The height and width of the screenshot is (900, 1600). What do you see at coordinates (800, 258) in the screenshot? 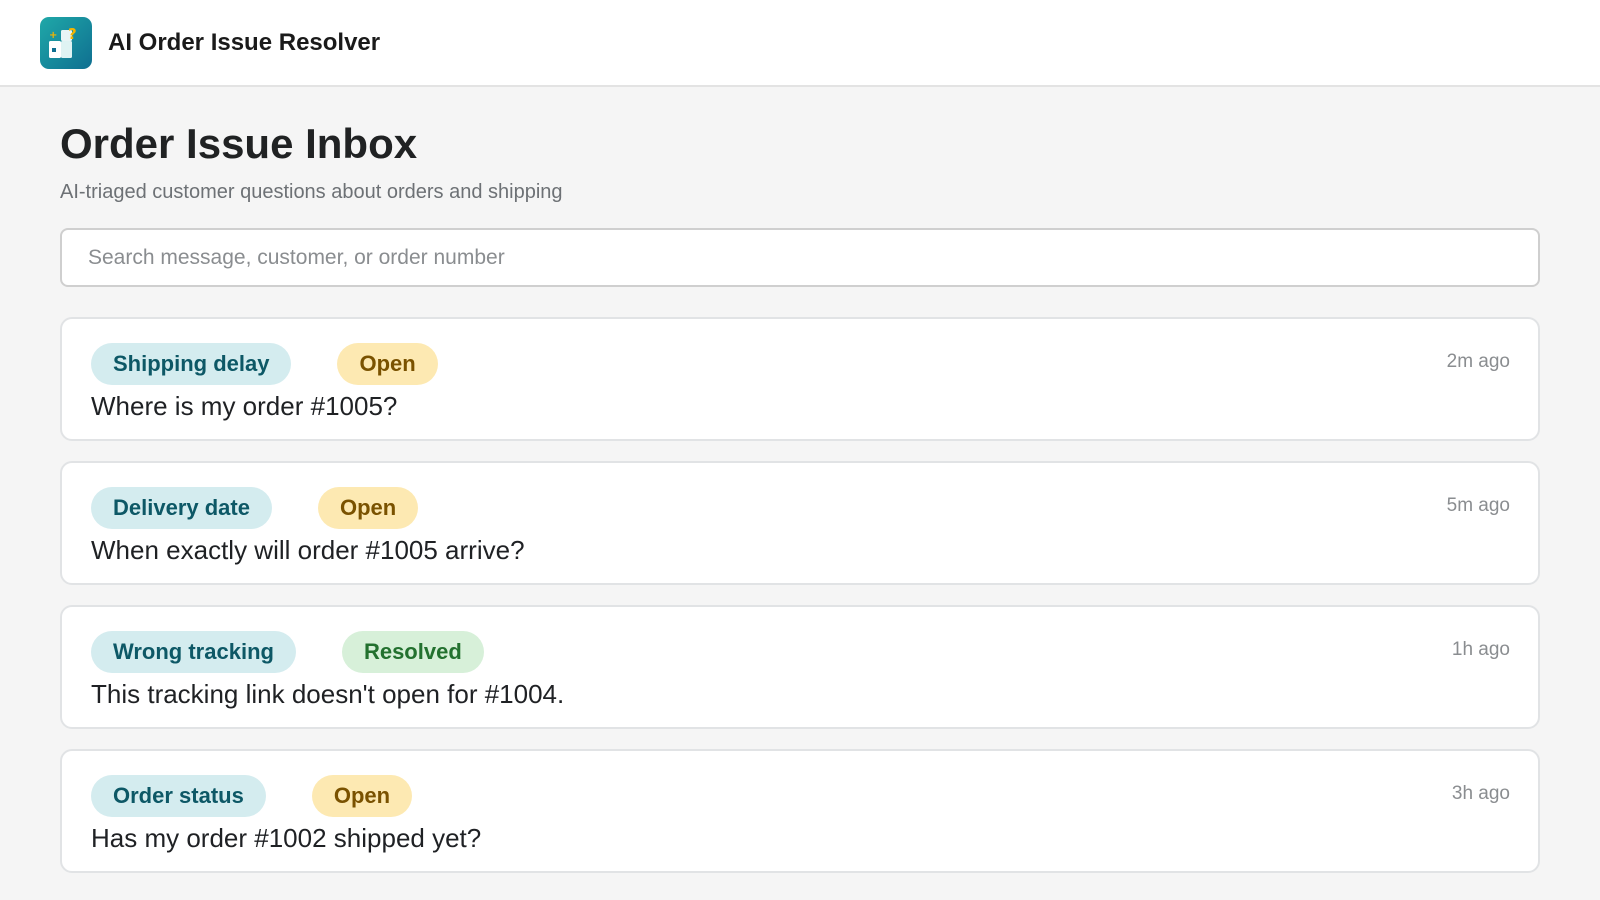
I see `search-input` at bounding box center [800, 258].